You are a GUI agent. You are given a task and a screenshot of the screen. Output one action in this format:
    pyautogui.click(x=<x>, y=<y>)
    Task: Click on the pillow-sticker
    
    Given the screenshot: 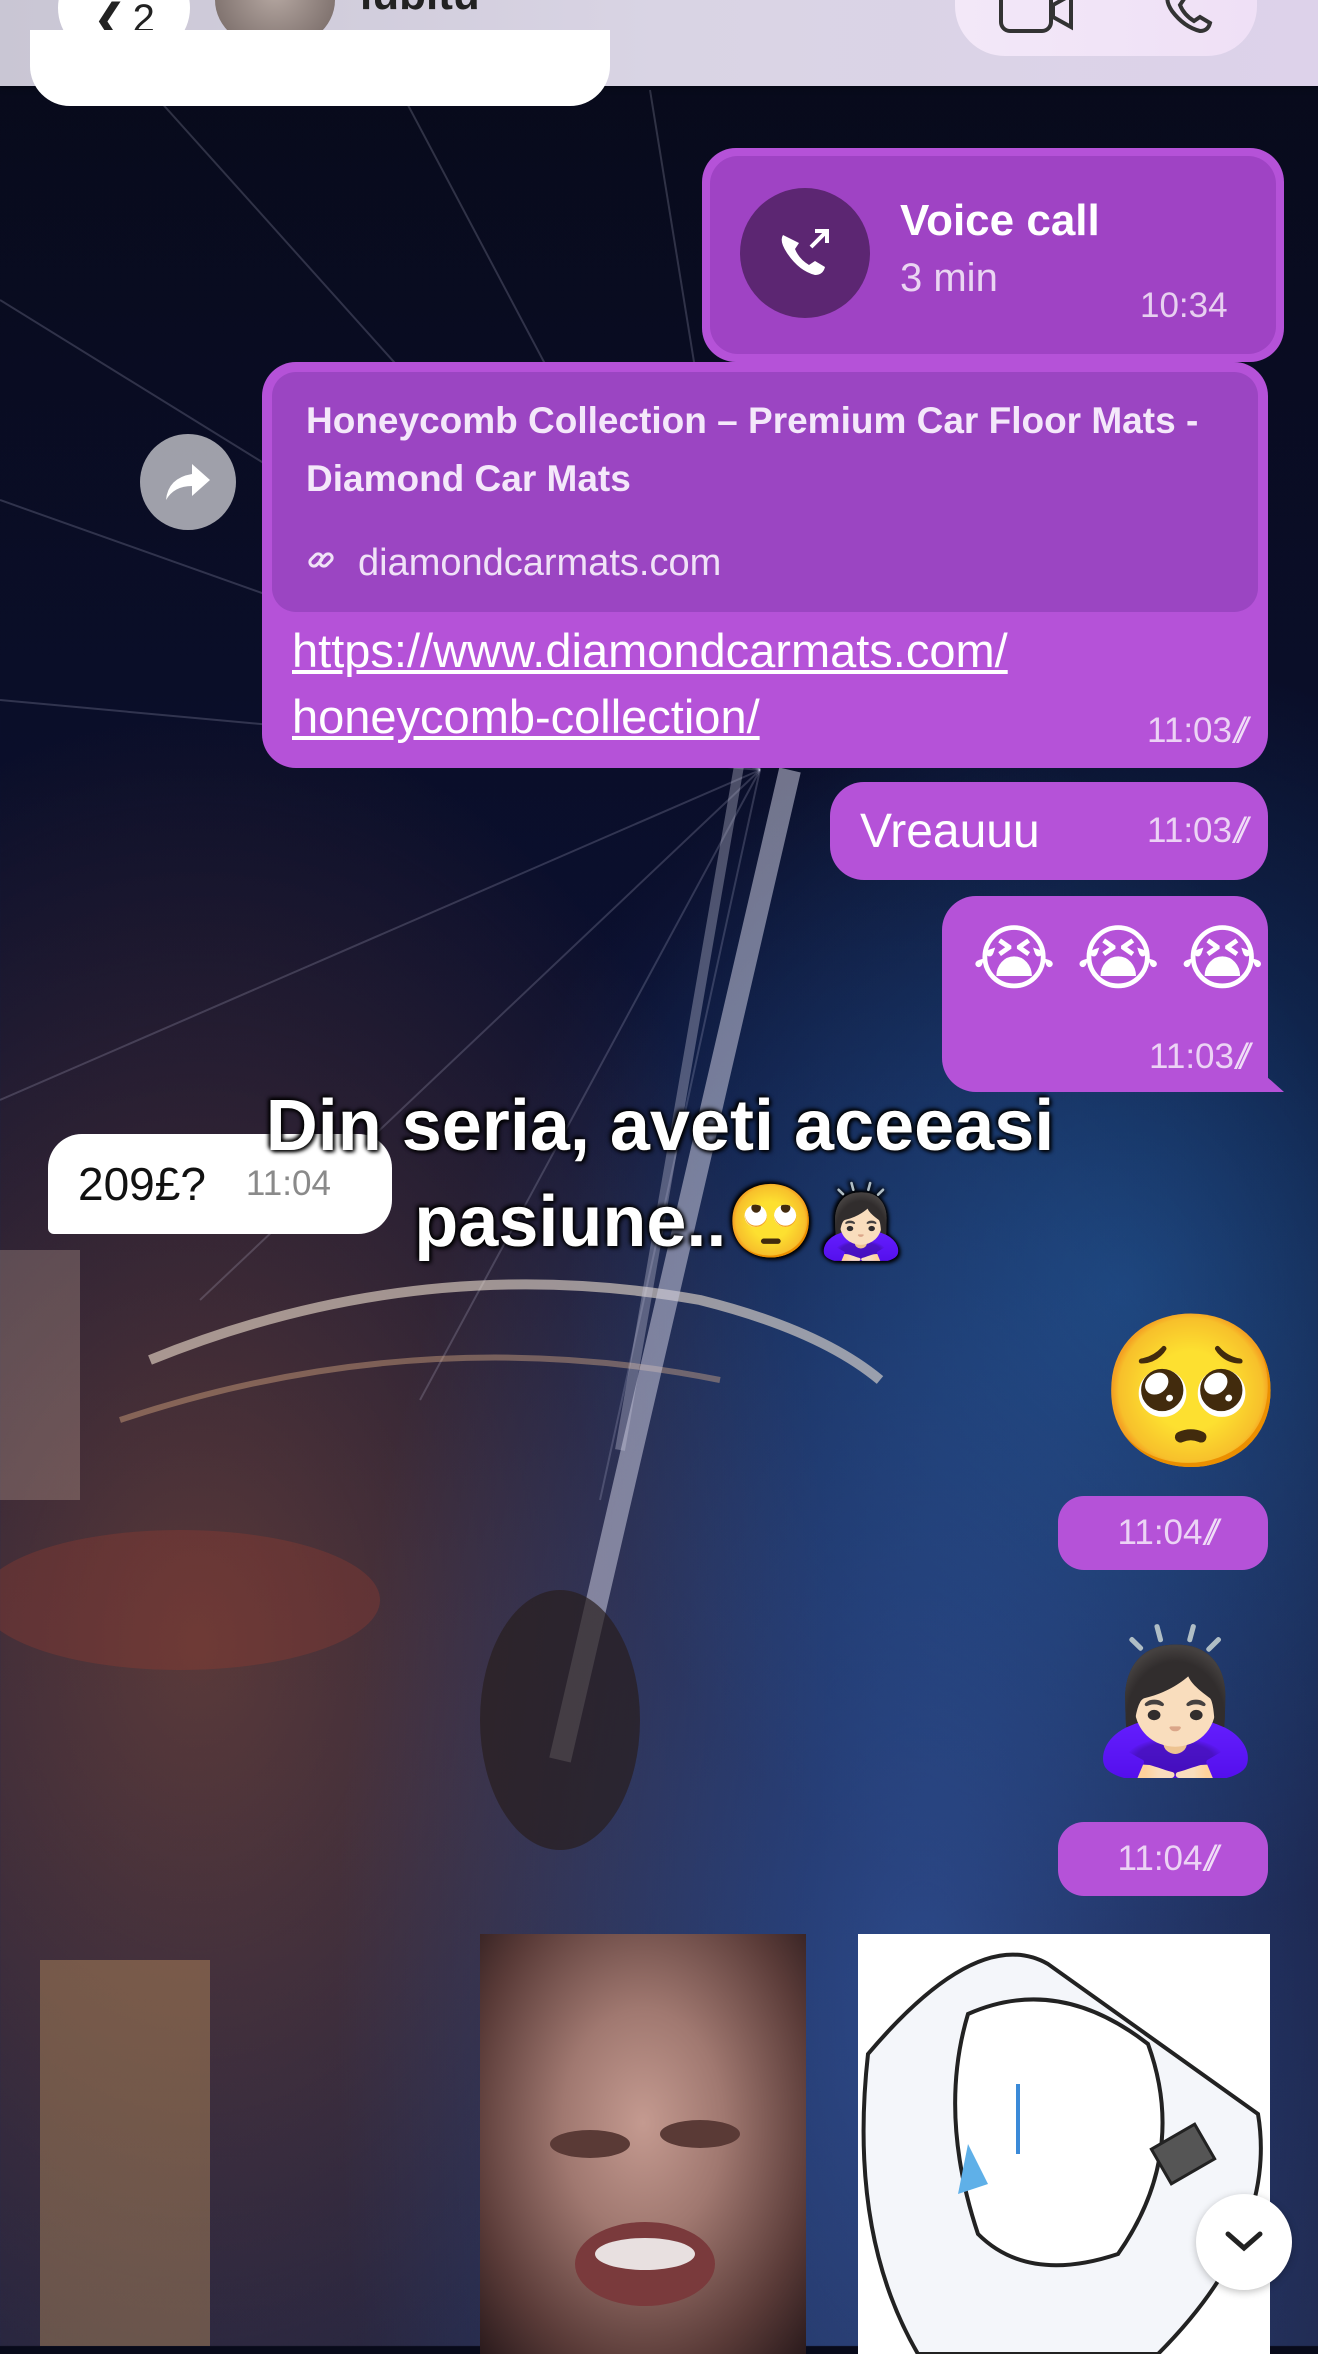 What is the action you would take?
    pyautogui.click(x=1064, y=2144)
    